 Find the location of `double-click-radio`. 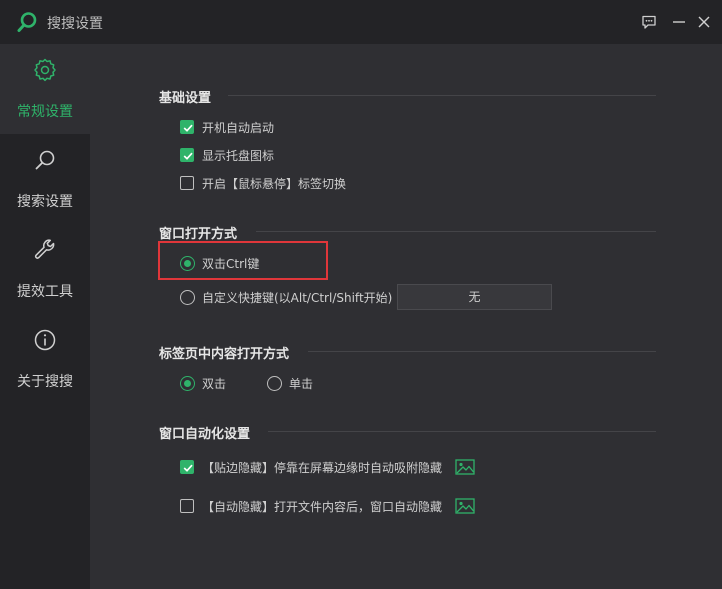

double-click-radio is located at coordinates (187, 383).